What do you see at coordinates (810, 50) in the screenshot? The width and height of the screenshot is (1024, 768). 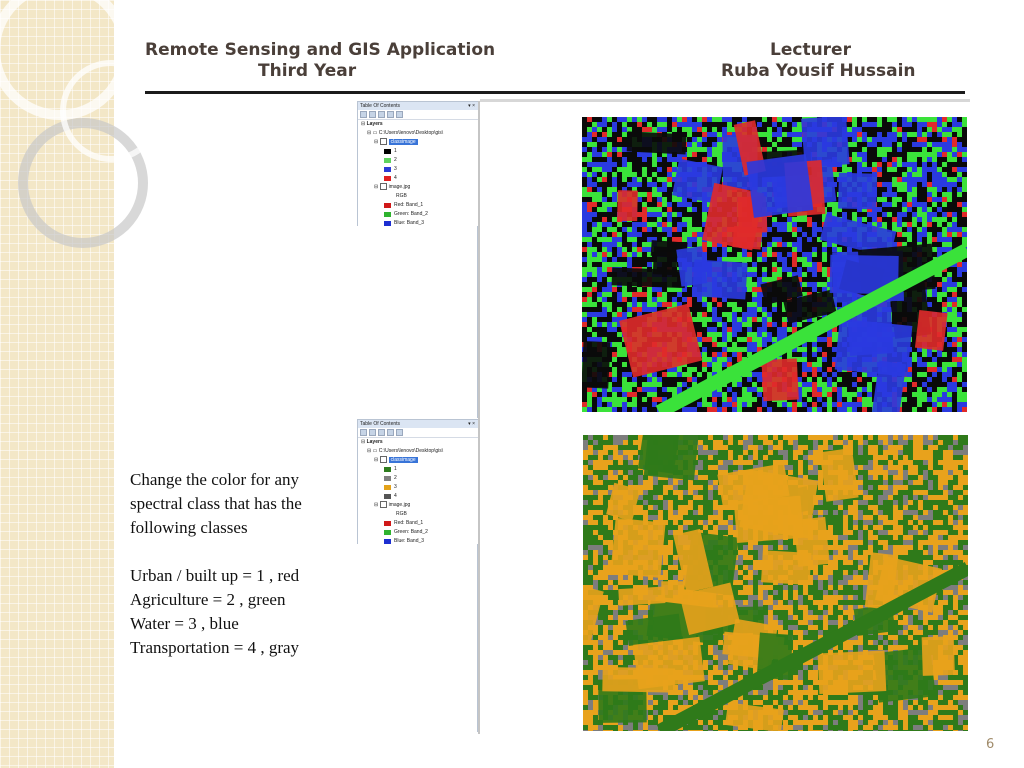 I see `lecturer-label: Lecturer` at bounding box center [810, 50].